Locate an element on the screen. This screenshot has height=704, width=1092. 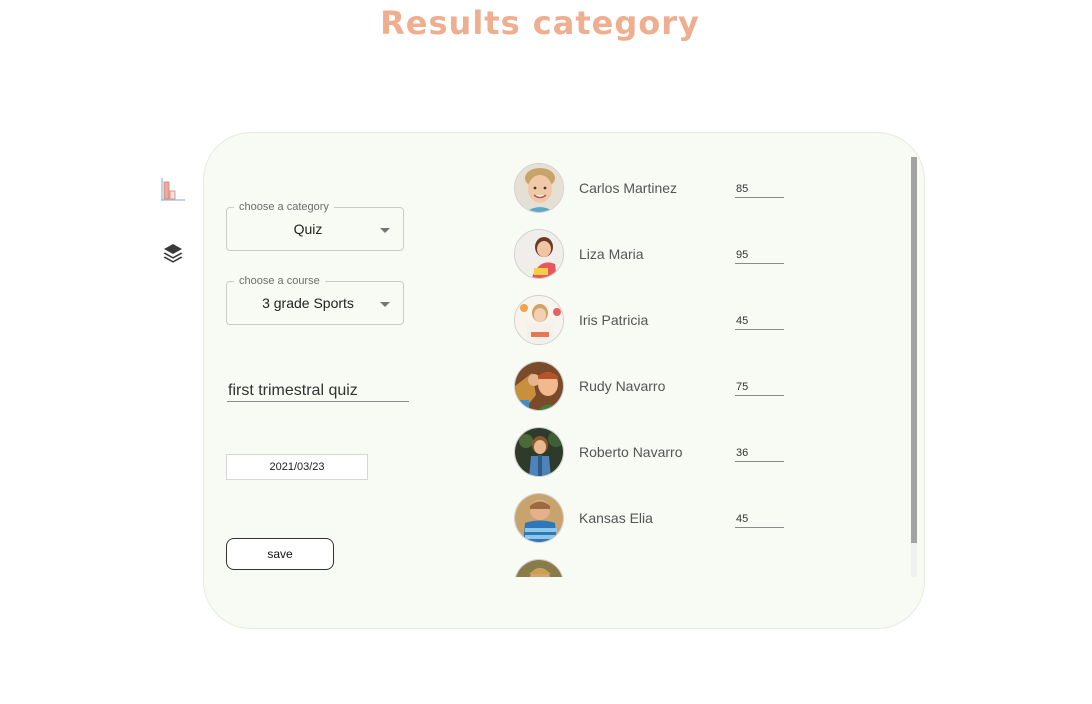
layers-icon is located at coordinates (173, 254).